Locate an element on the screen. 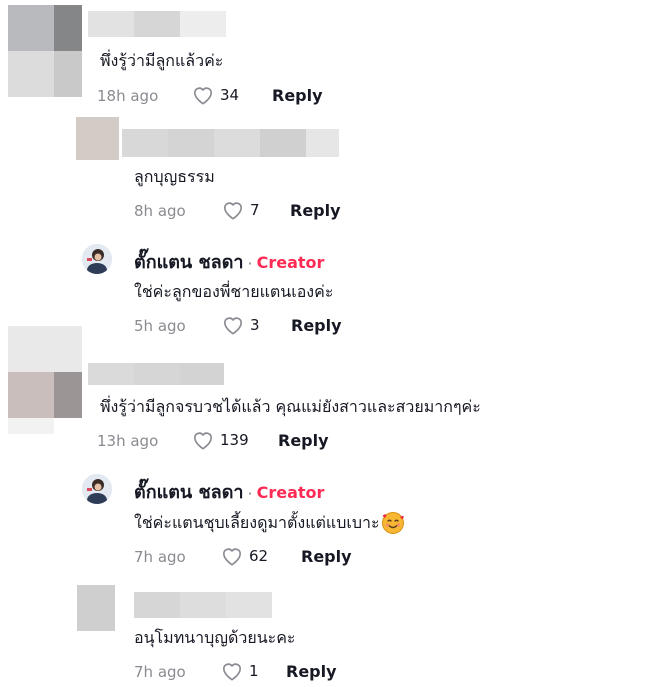 This screenshot has height=687, width=671. like-button: 34 is located at coordinates (215, 95).